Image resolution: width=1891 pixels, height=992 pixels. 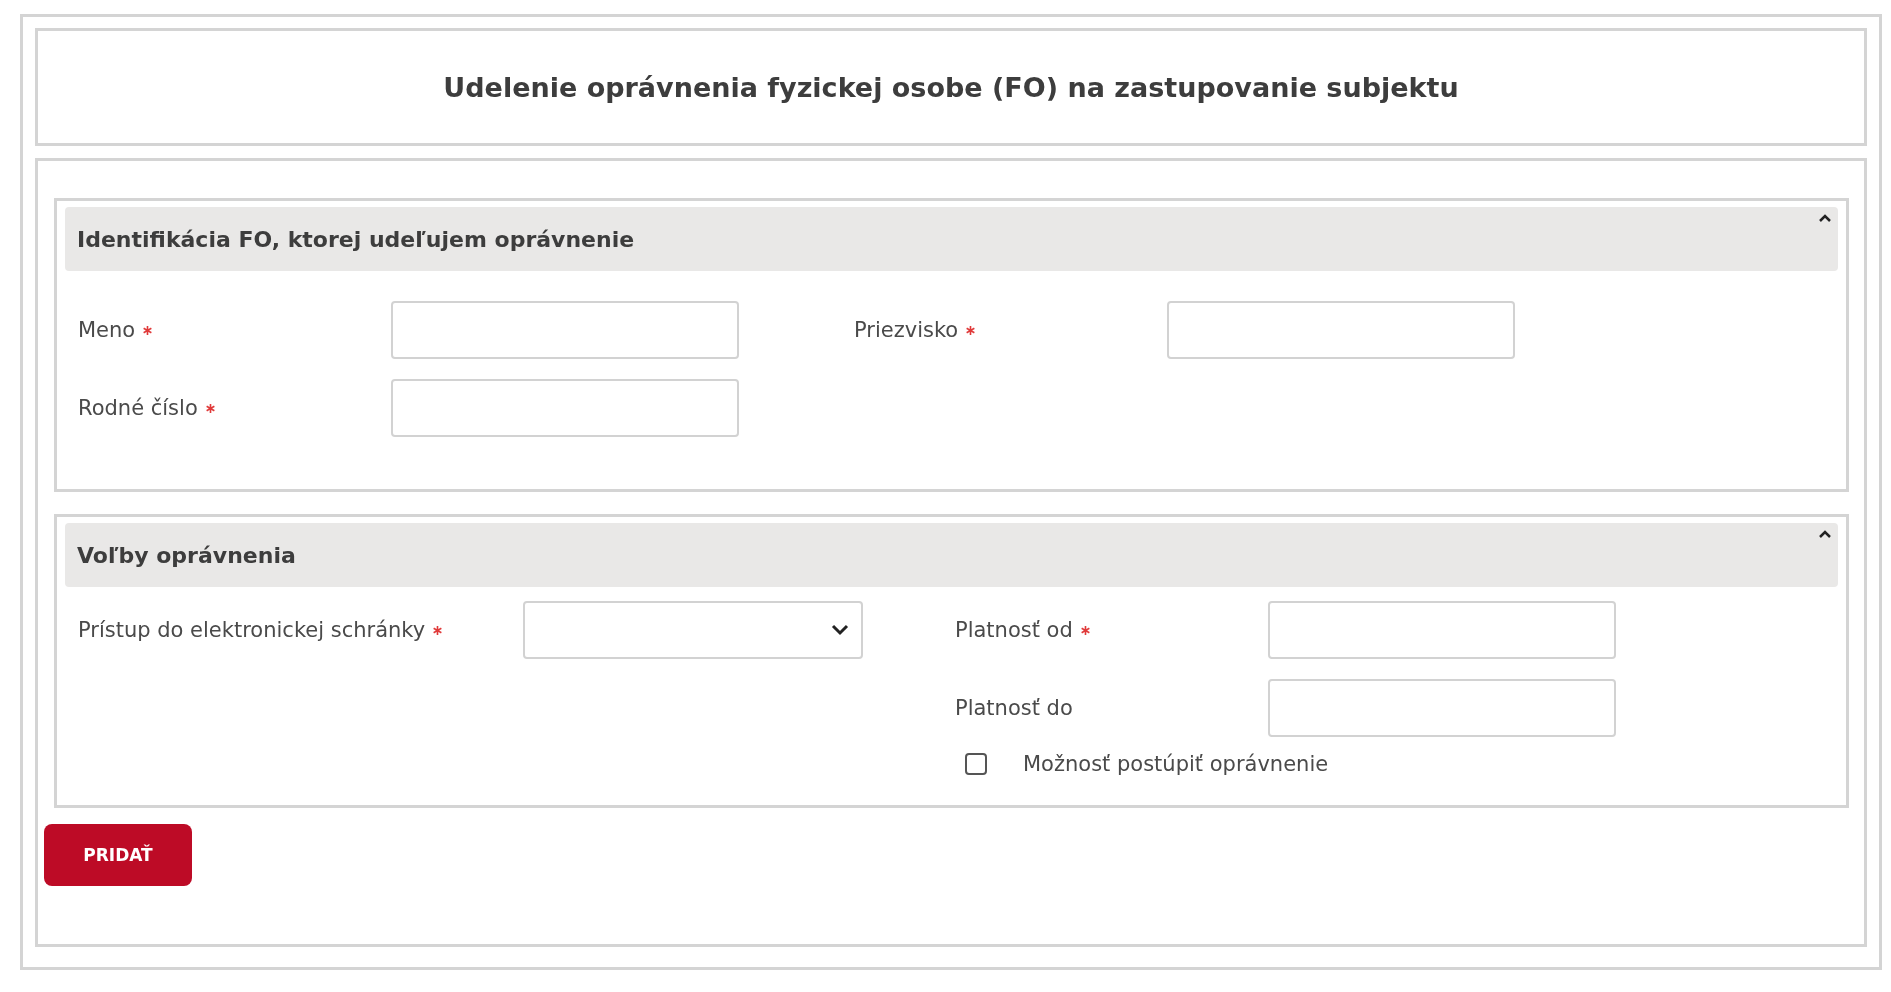 I want to click on field-label: Platnosť od, so click(x=1014, y=630).